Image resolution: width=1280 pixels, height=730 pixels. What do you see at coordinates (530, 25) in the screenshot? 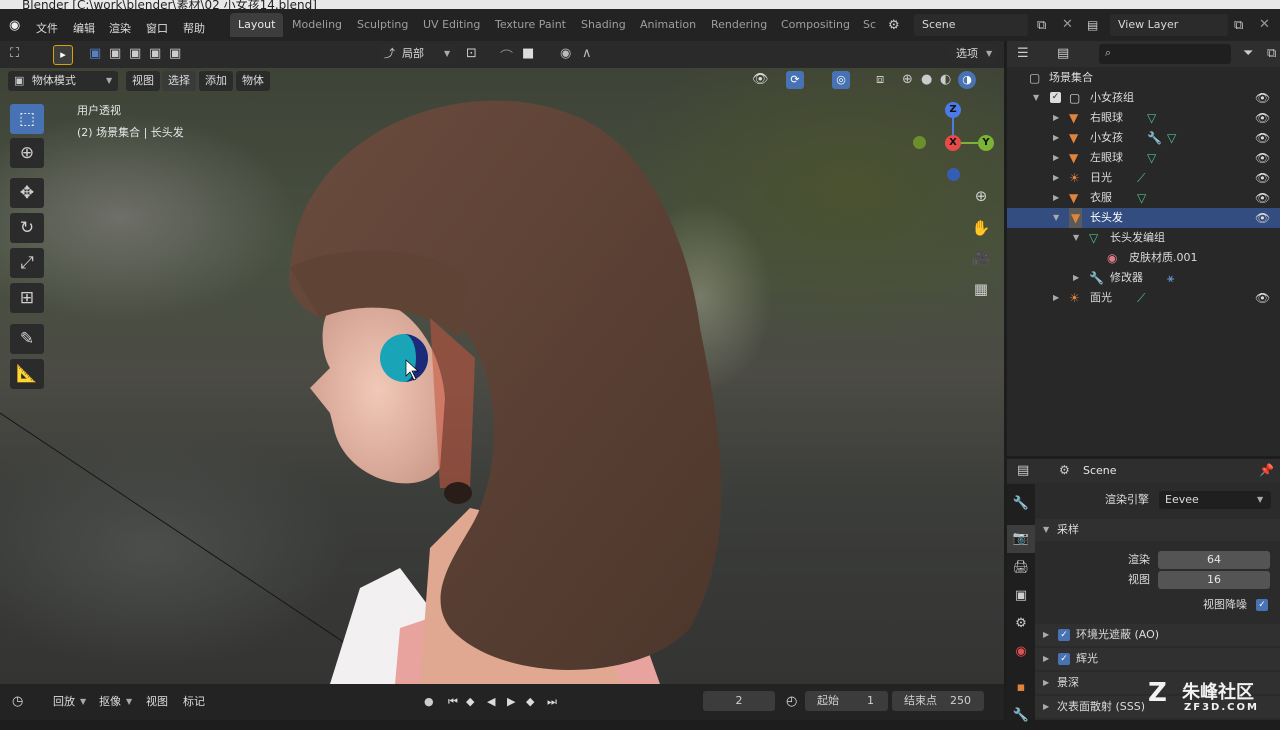
I see `tab-texture-paint: Texture Paint` at bounding box center [530, 25].